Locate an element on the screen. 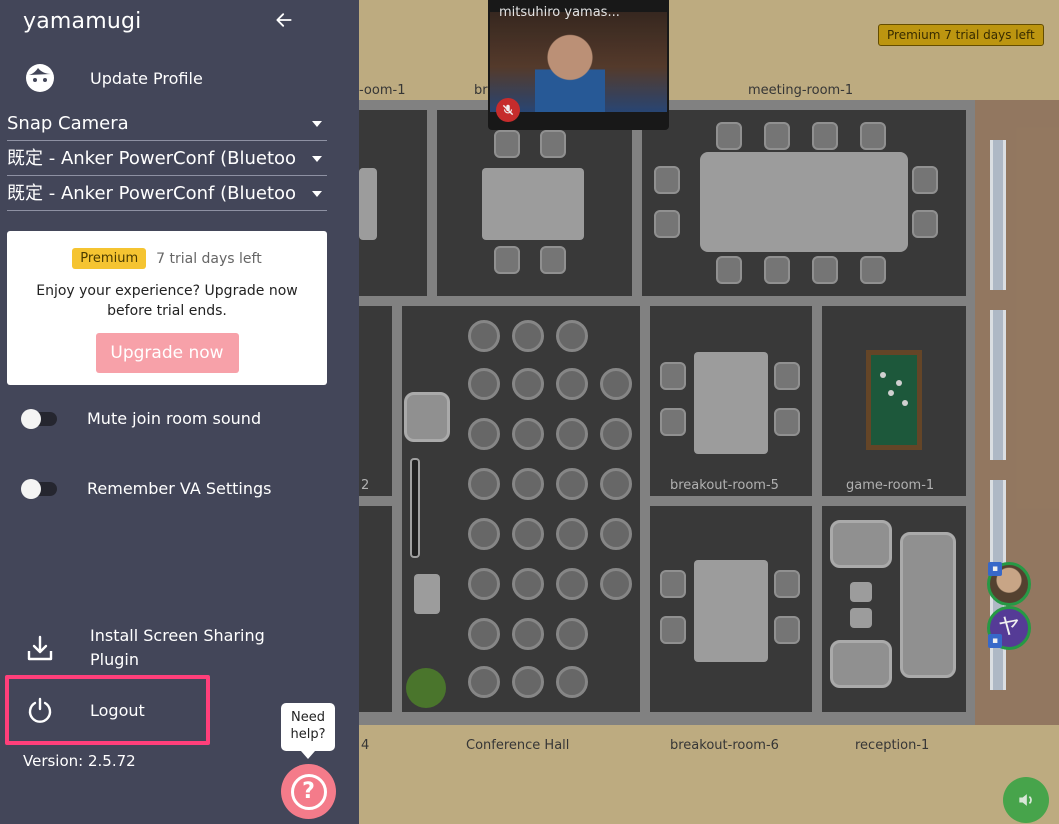  room-label-game: game-room-1 is located at coordinates (890, 485).